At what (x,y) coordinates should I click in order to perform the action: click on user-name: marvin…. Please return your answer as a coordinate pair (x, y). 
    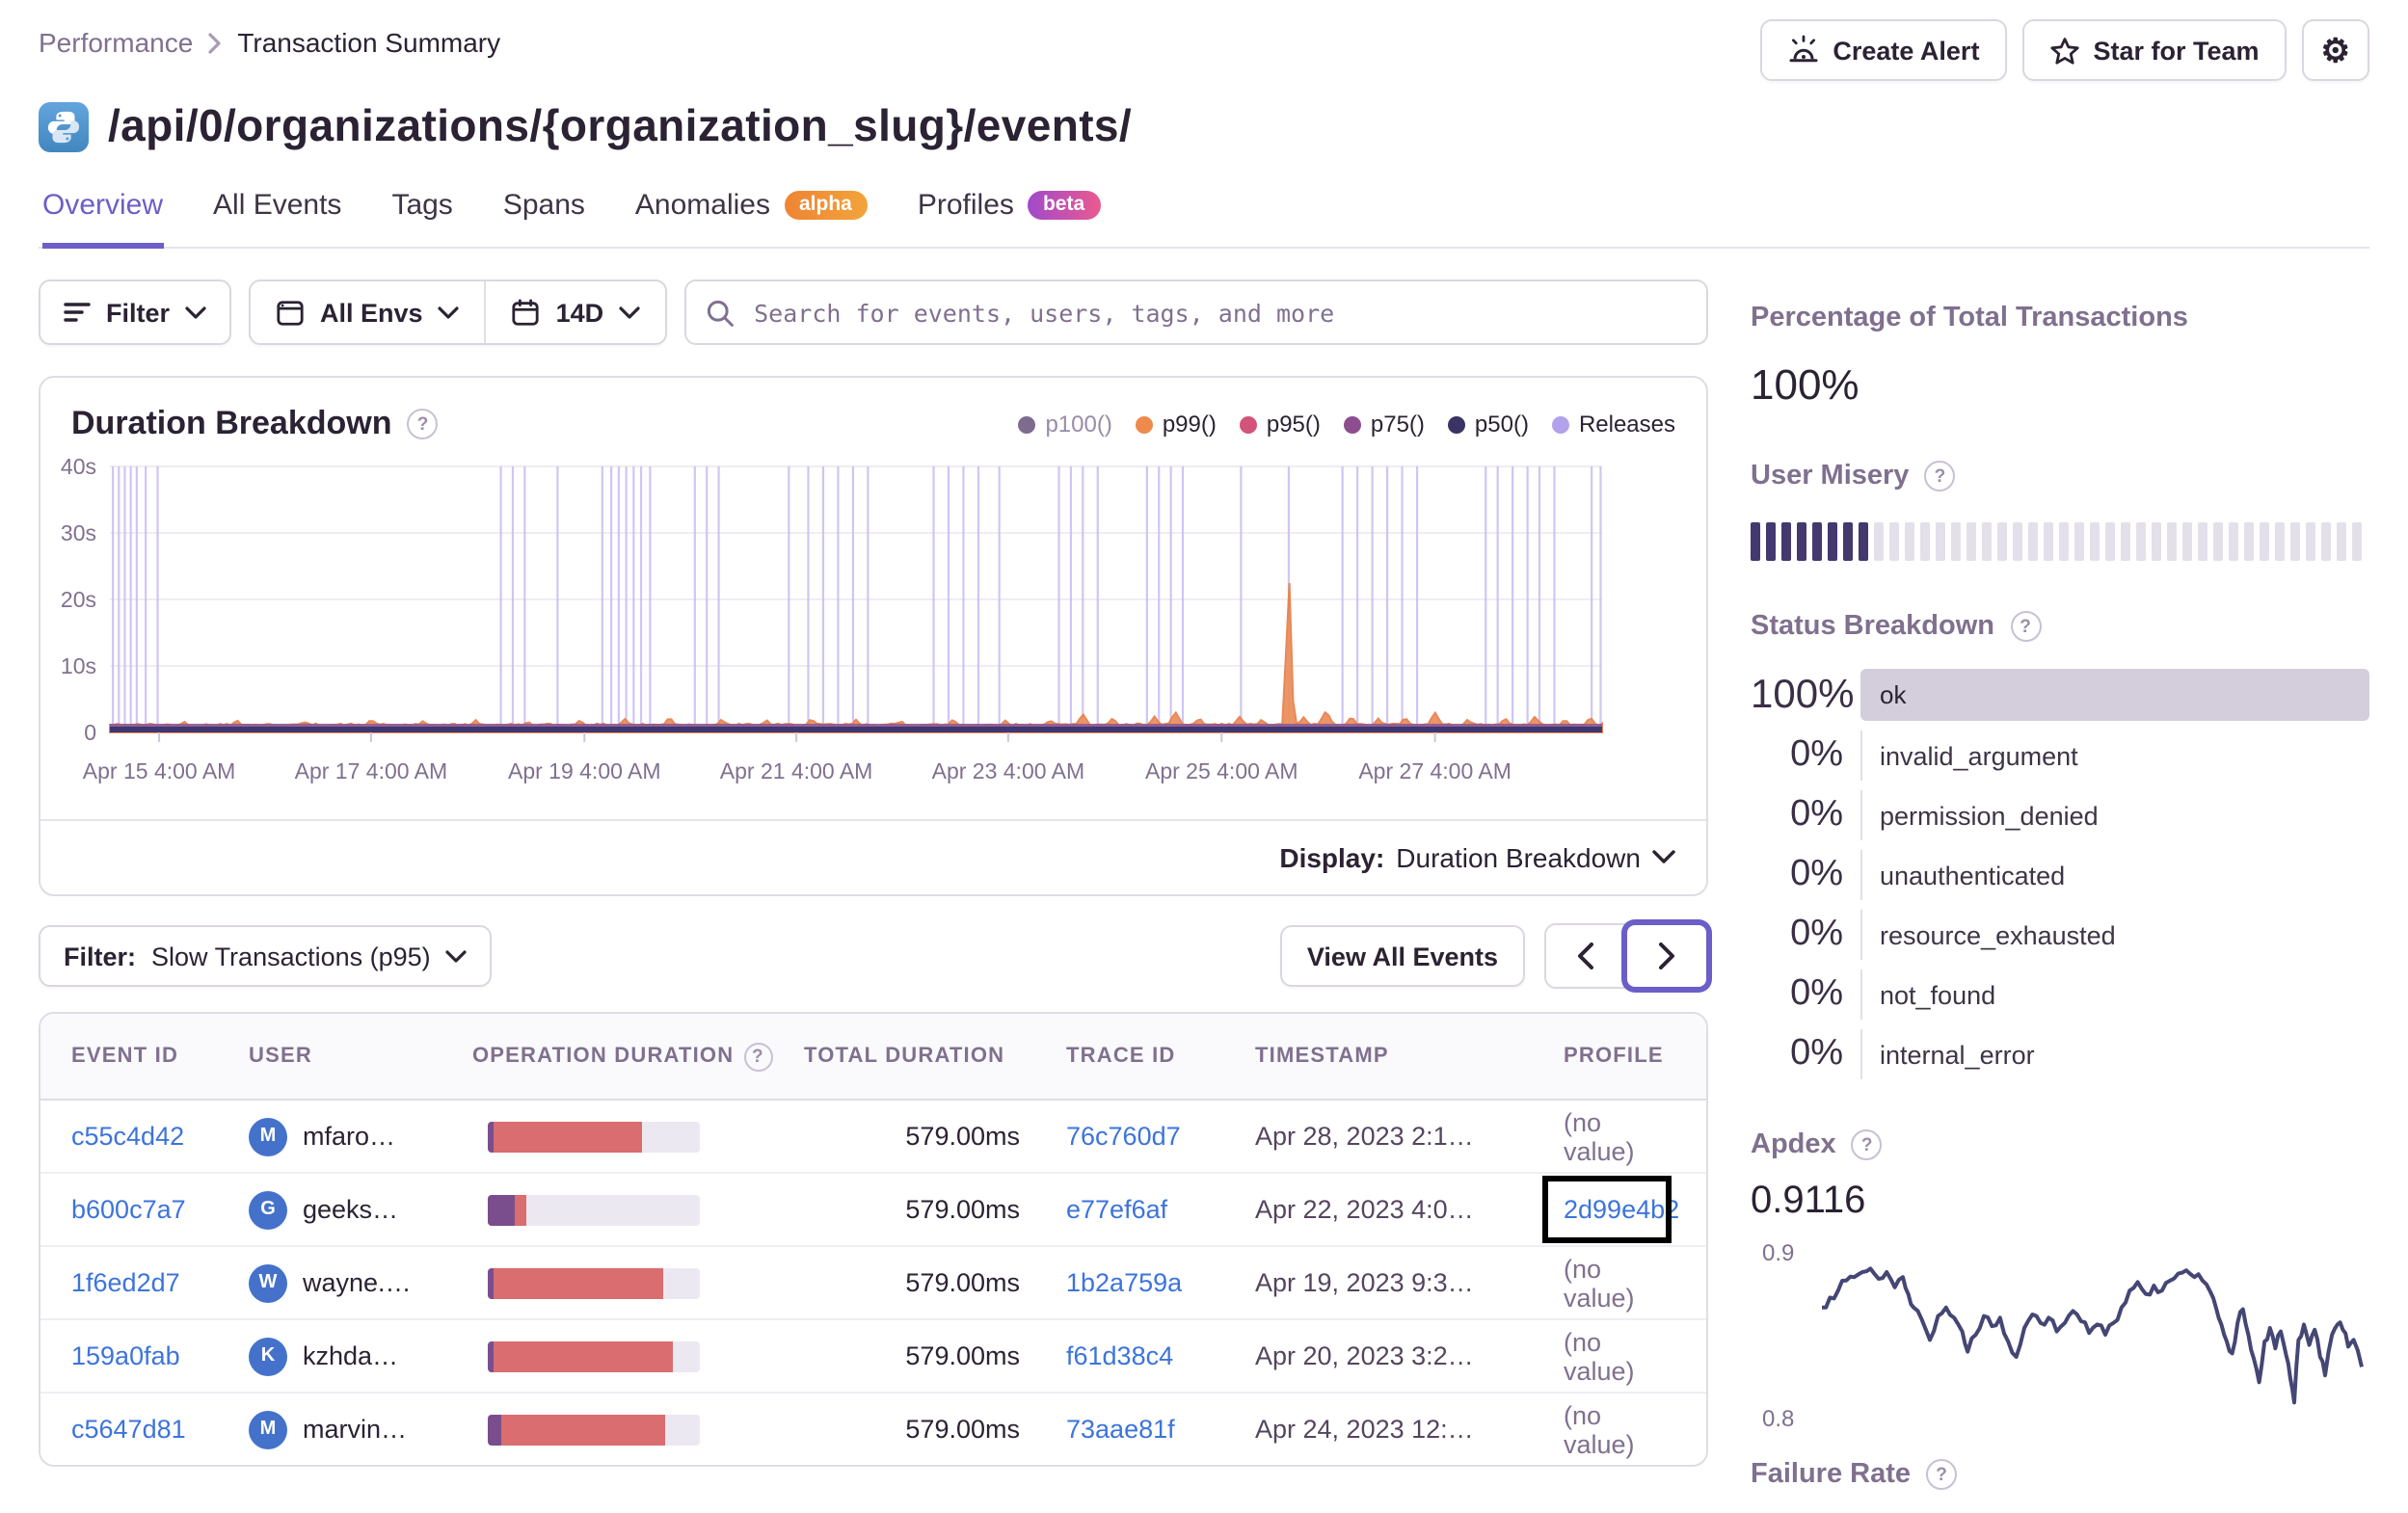
    Looking at the image, I should click on (355, 1429).